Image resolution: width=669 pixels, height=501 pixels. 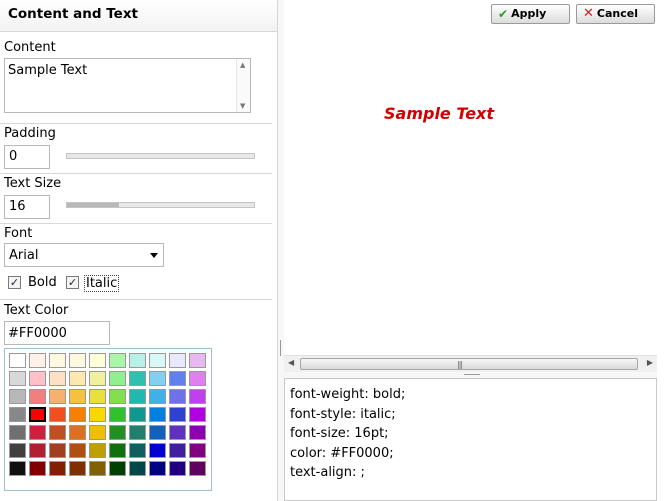 I want to click on content-scrollbar: ▲ ▼, so click(x=243, y=85).